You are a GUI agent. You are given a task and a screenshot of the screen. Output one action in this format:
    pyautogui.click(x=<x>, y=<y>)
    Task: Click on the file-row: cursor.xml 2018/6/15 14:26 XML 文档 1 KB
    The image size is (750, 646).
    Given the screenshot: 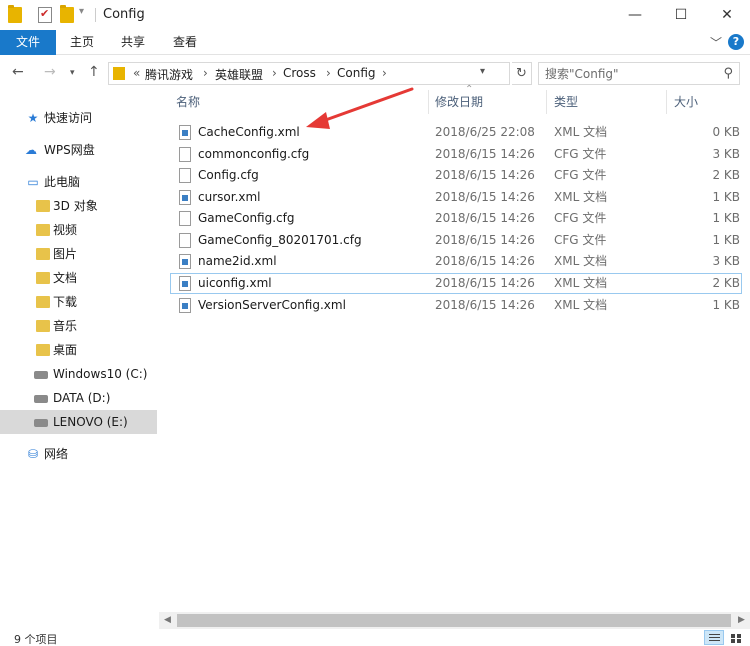 What is the action you would take?
    pyautogui.click(x=456, y=197)
    